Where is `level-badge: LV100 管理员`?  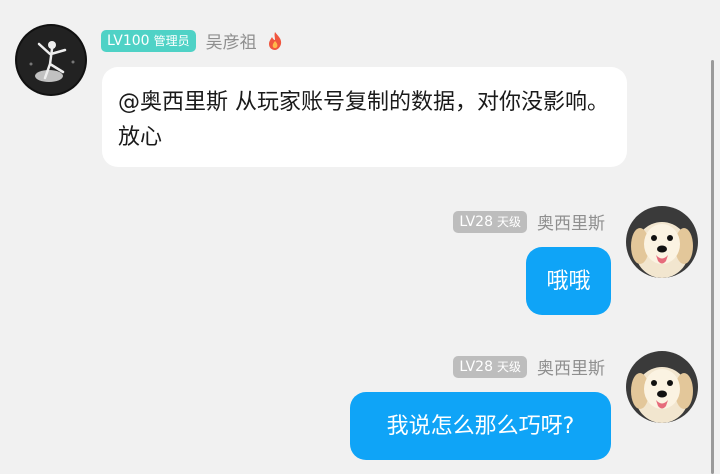 level-badge: LV100 管理员 is located at coordinates (148, 40).